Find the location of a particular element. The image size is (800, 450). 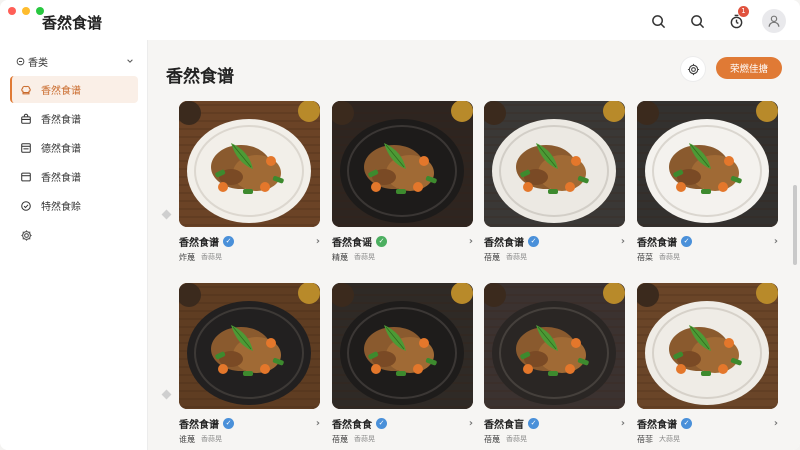

recipe-card-4: 香然食谱 ✓ › 蓓菜 香蒜晃 is located at coordinates (707, 185).